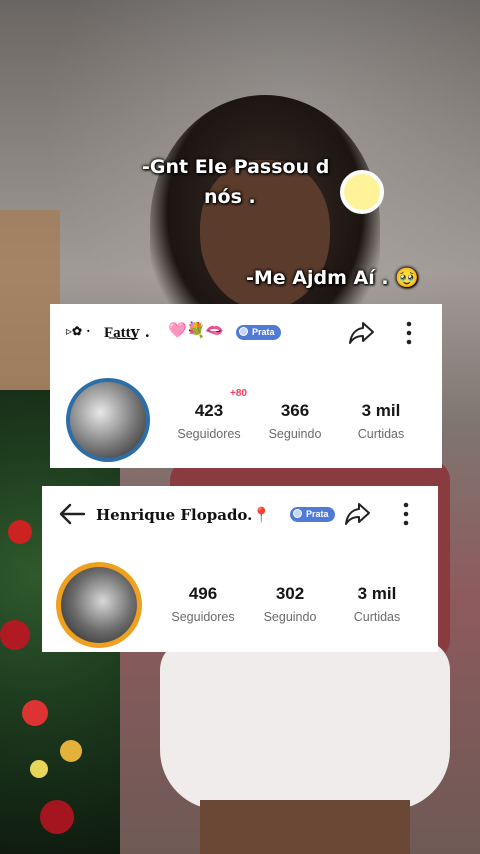  What do you see at coordinates (290, 604) in the screenshot?
I see `stat-following: 302 Seguindo` at bounding box center [290, 604].